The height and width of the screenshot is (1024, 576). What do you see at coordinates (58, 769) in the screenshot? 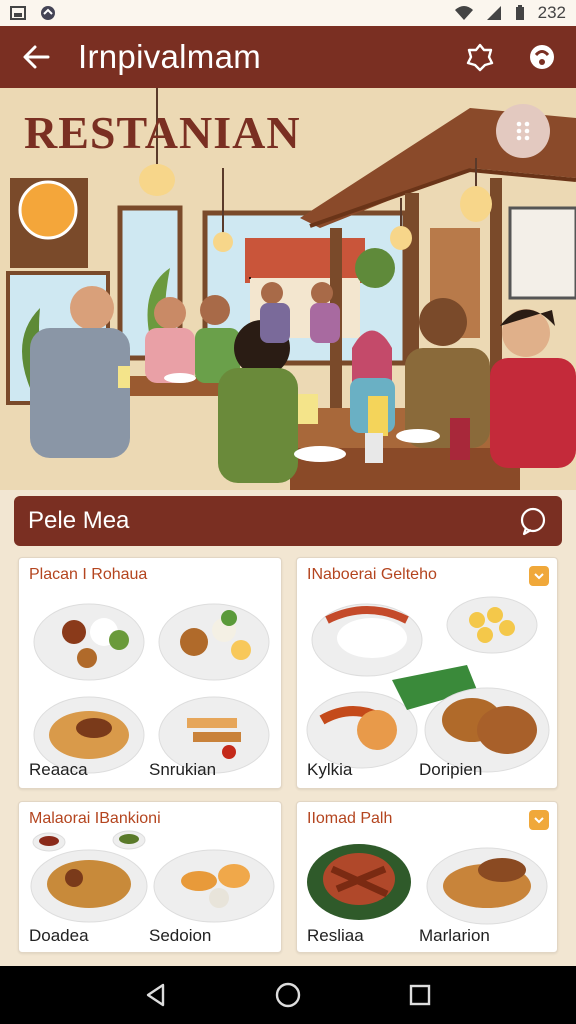
I see `dish-label: Reaaca` at bounding box center [58, 769].